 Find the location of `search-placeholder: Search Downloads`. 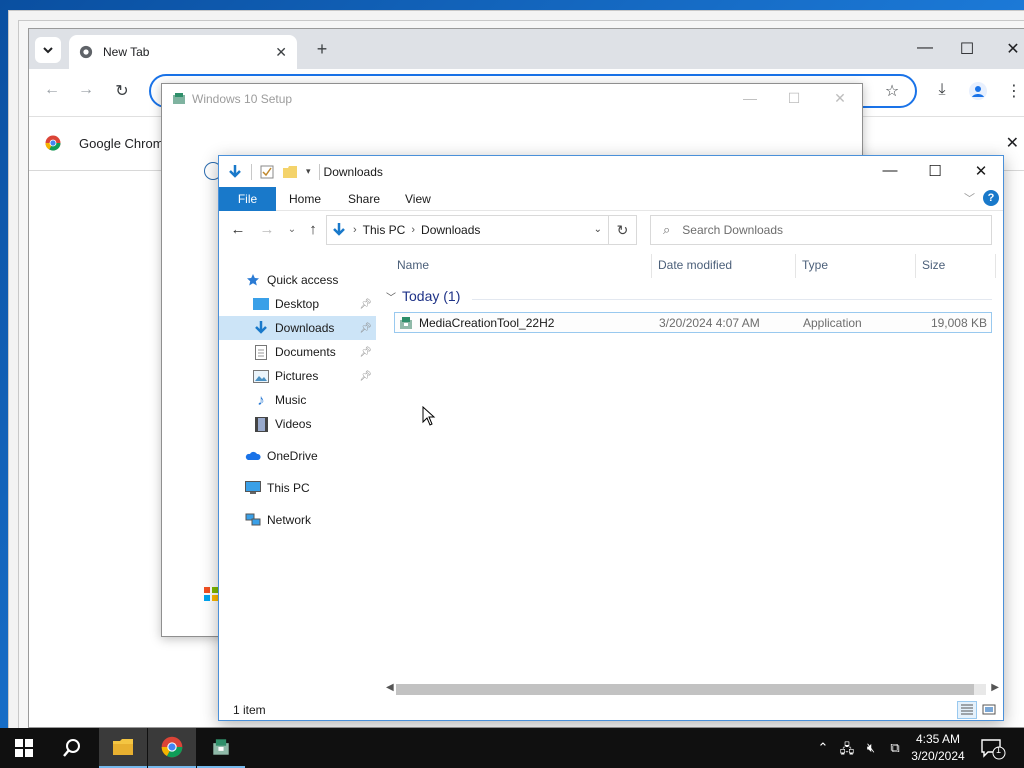

search-placeholder: Search Downloads is located at coordinates (733, 230).